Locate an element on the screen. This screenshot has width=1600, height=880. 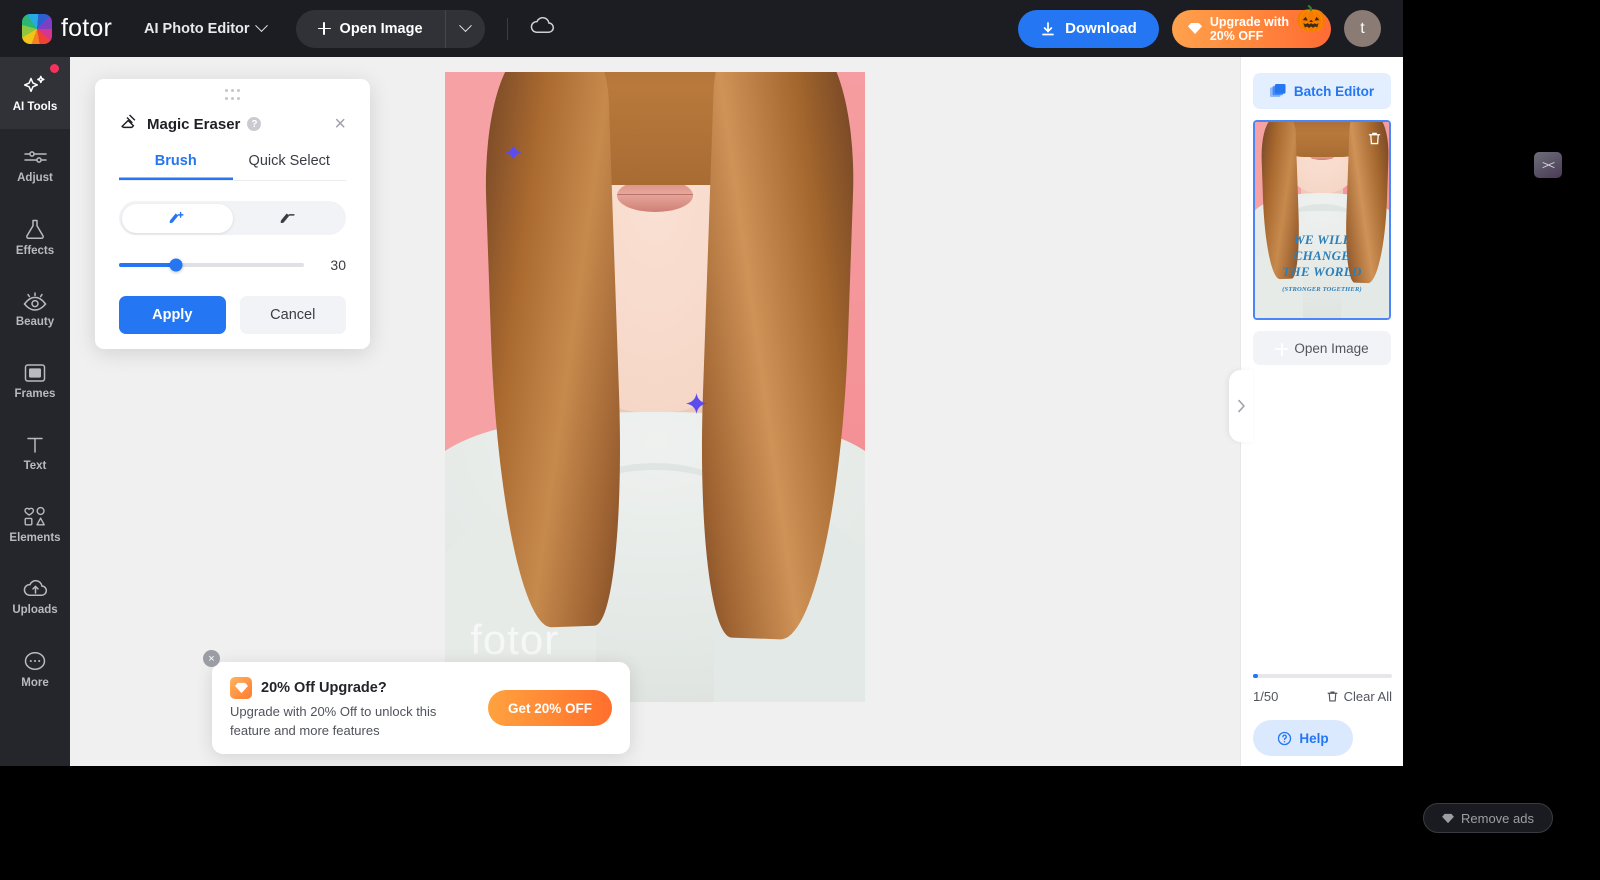
chevron-down-icon is located at coordinates (261, 26).